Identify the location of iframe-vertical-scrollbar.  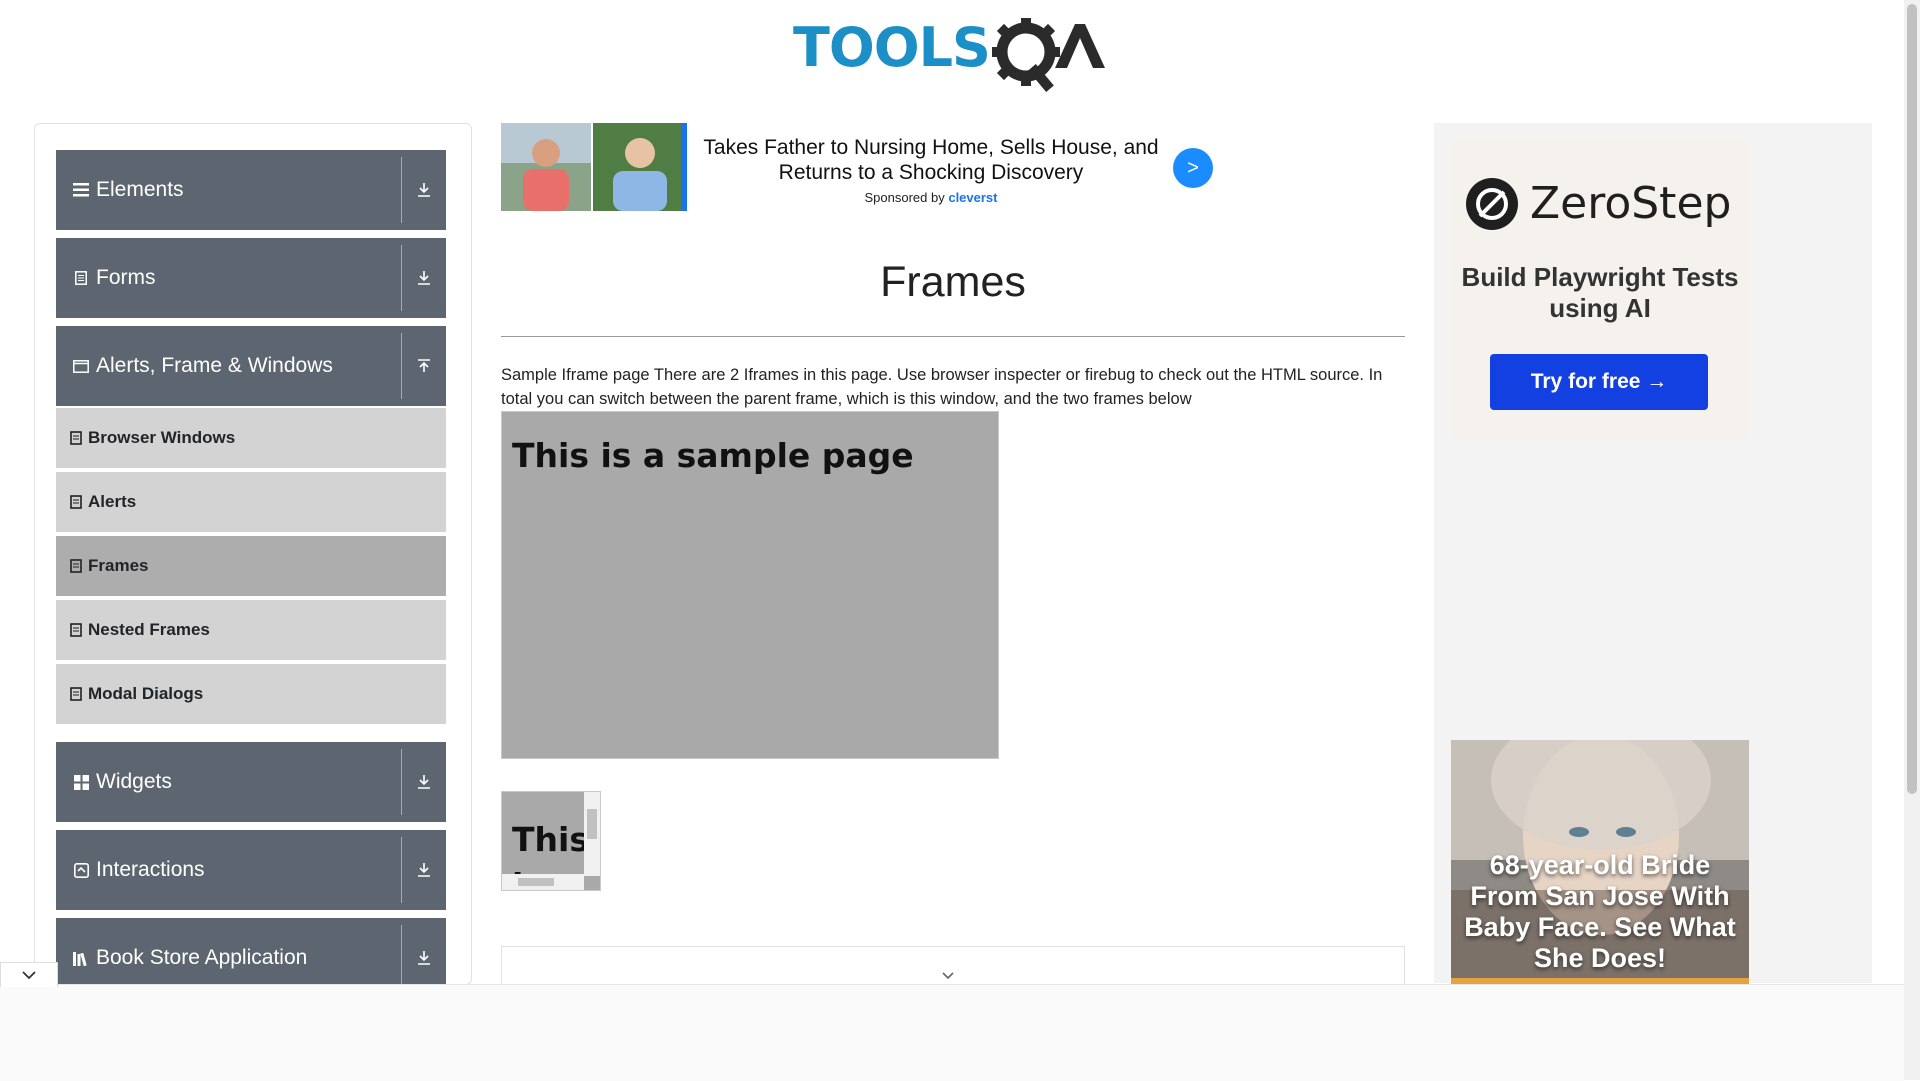
(592, 834).